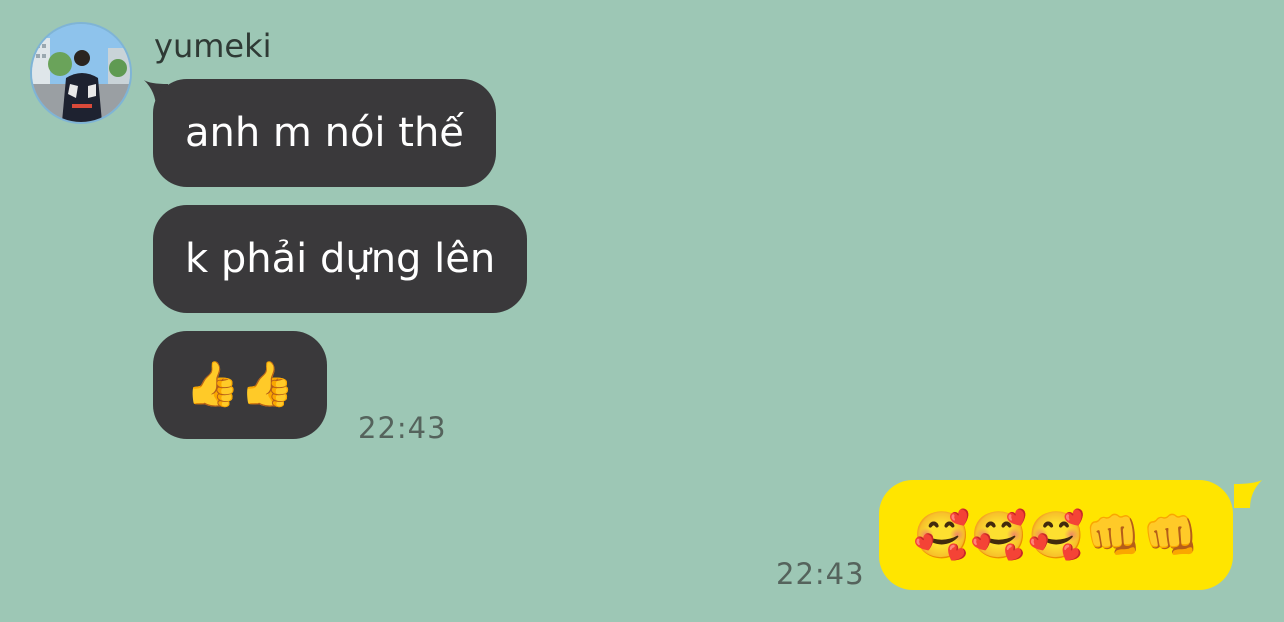 This screenshot has height=622, width=1284. I want to click on message-text: 🥰🥰🥰👊👊, so click(1056, 535).